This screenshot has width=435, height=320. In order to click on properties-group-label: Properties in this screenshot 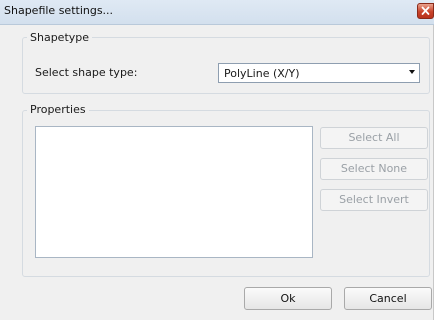, I will do `click(58, 109)`.